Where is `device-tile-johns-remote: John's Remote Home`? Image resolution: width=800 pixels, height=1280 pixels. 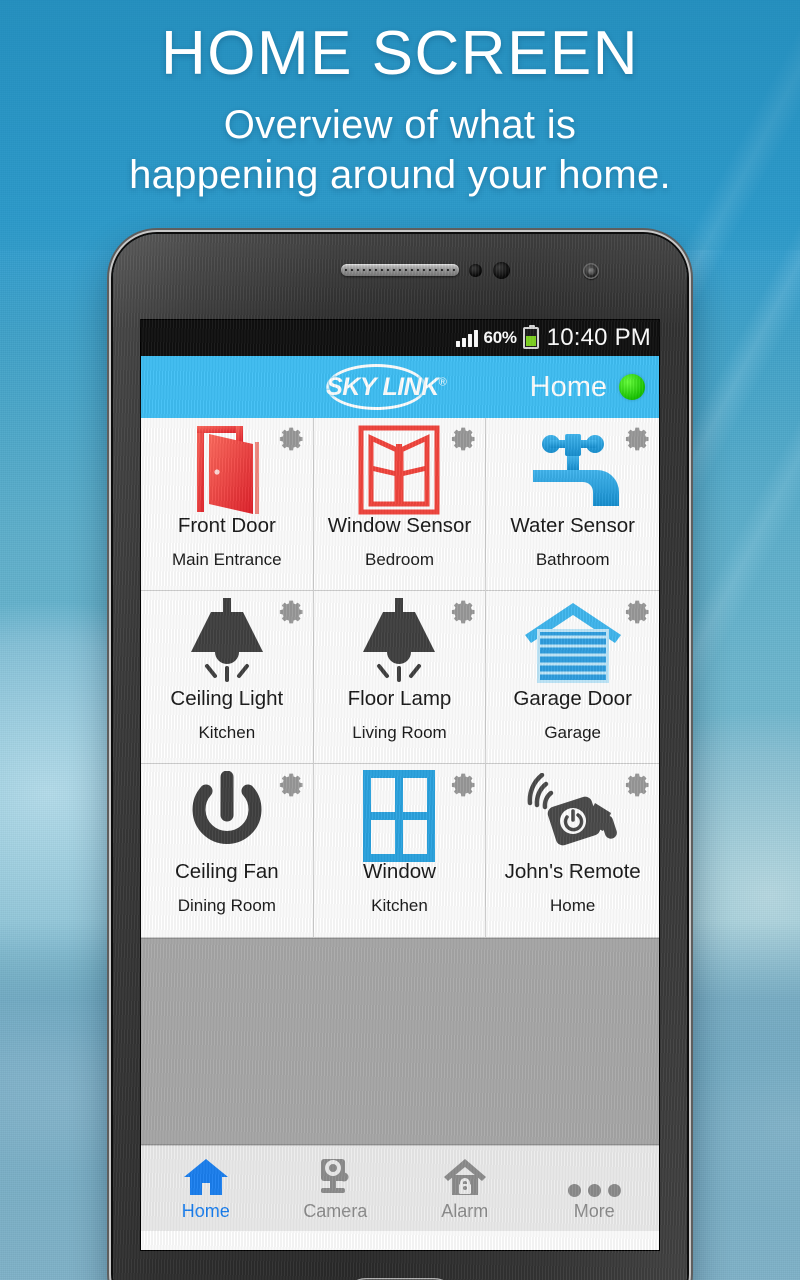
device-tile-johns-remote: John's Remote Home is located at coordinates (572, 850).